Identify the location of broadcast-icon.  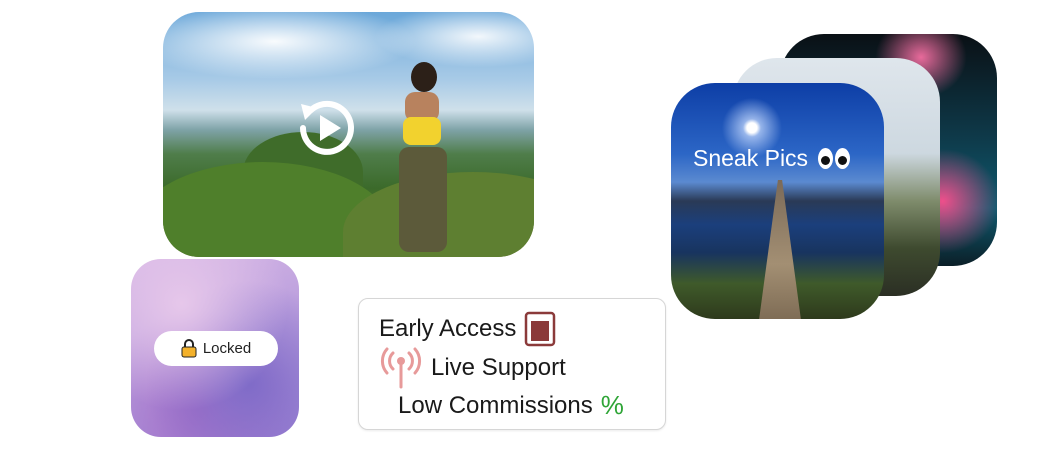
(401, 368).